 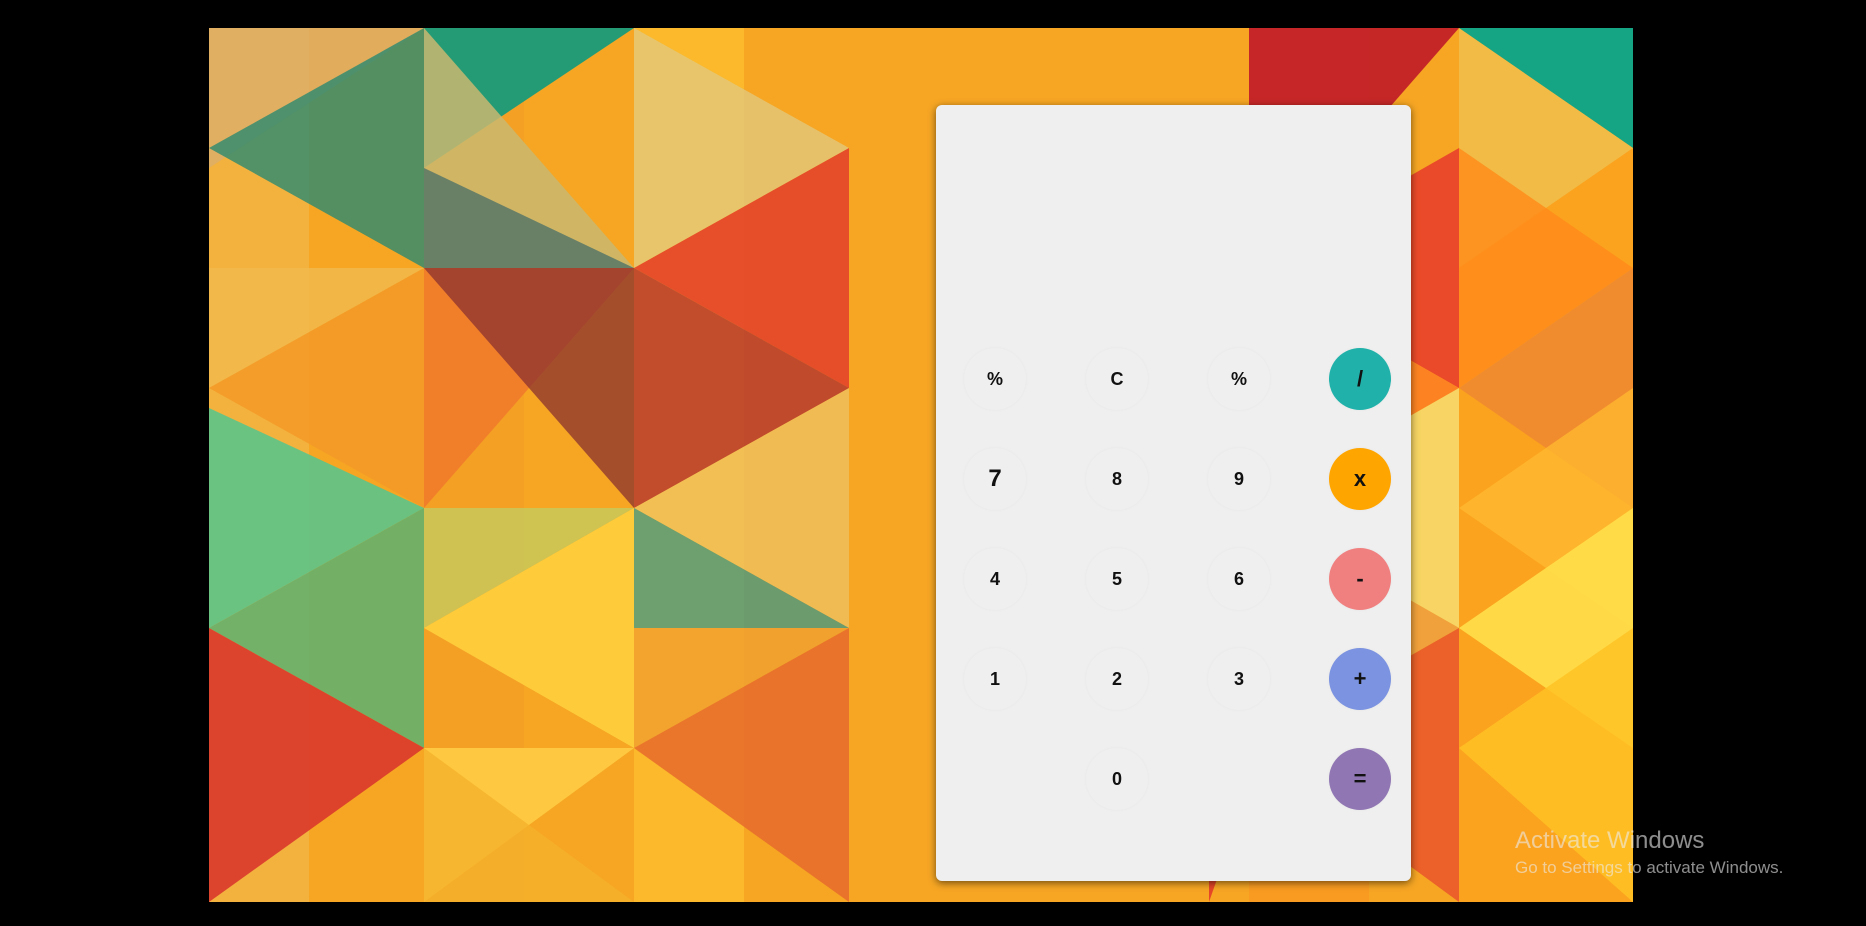 I want to click on eight-button: 8, so click(x=1117, y=479).